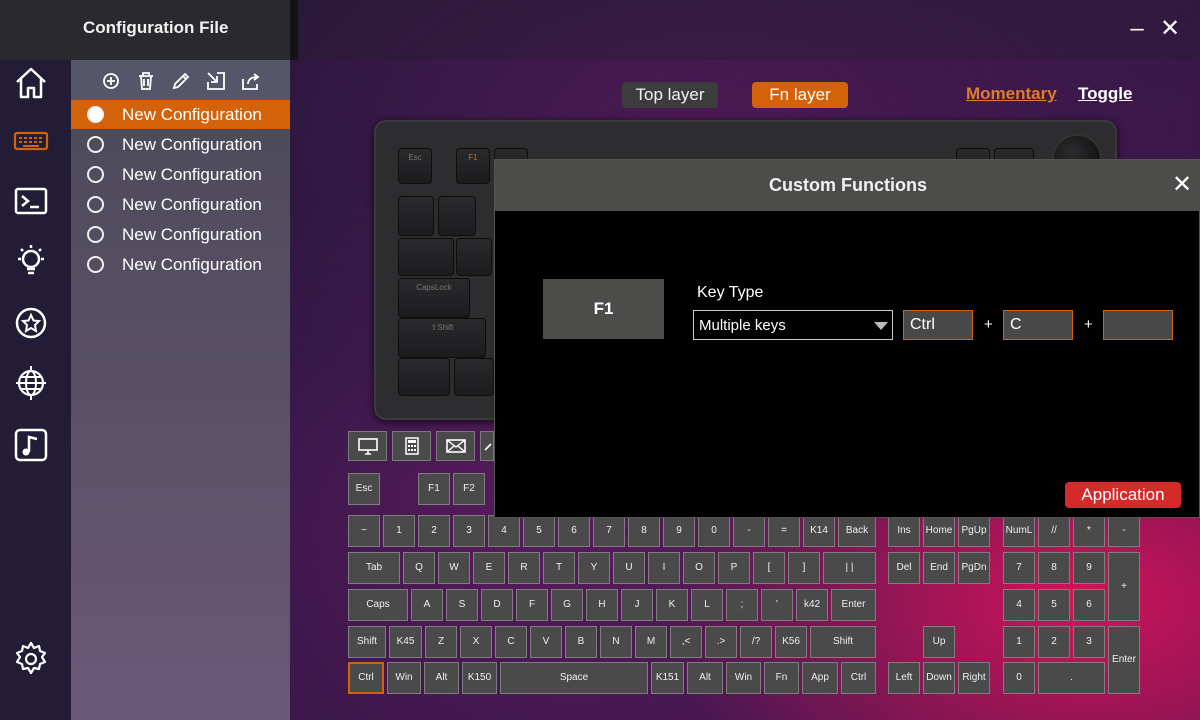 The height and width of the screenshot is (720, 1200). Describe the element at coordinates (939, 568) in the screenshot. I see `key-end: End` at that location.